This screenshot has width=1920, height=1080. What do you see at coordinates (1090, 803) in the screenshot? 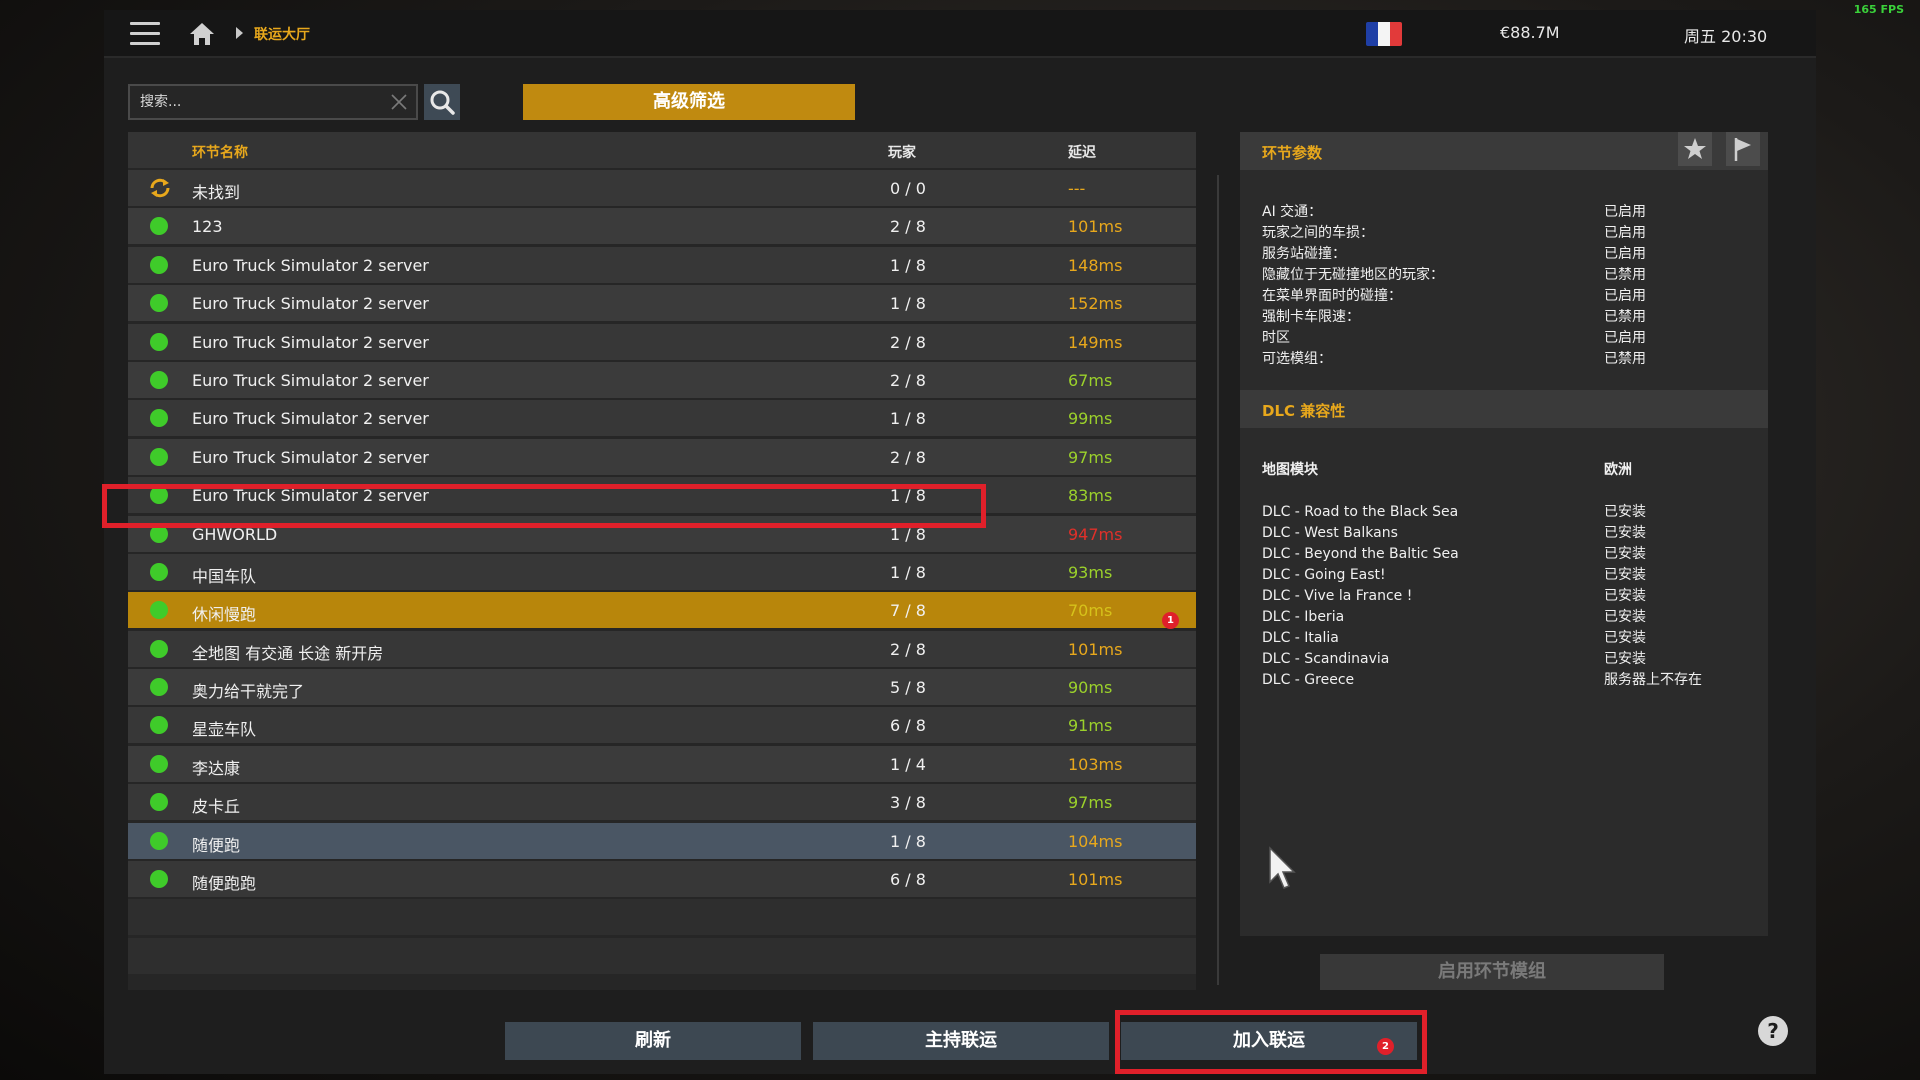
I see `server-ping: 97ms` at bounding box center [1090, 803].